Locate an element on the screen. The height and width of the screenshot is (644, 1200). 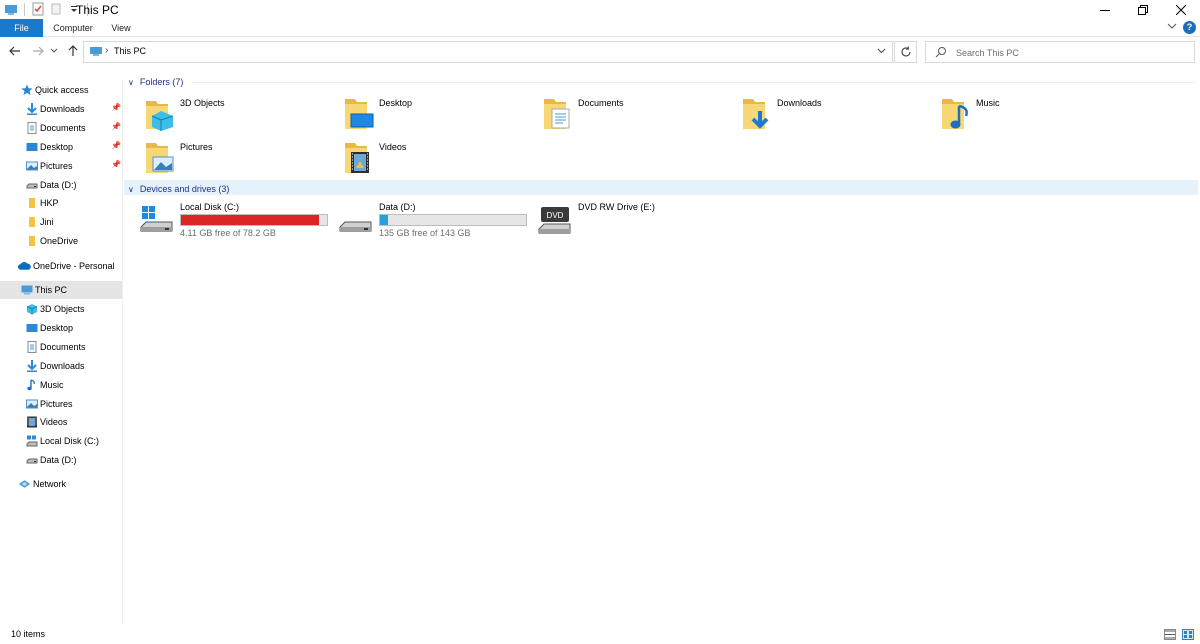
sidebar-item-qa-onedrive: OneDrive is located at coordinates (51, 241).